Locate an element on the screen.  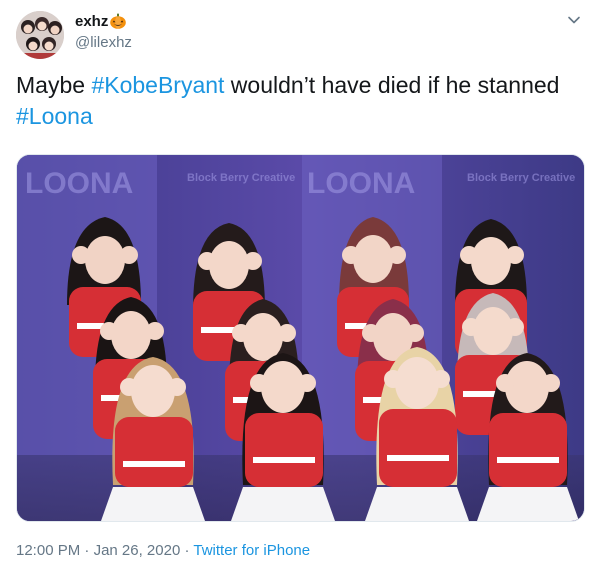
tweet-text-part: Maybe is located at coordinates (54, 85).